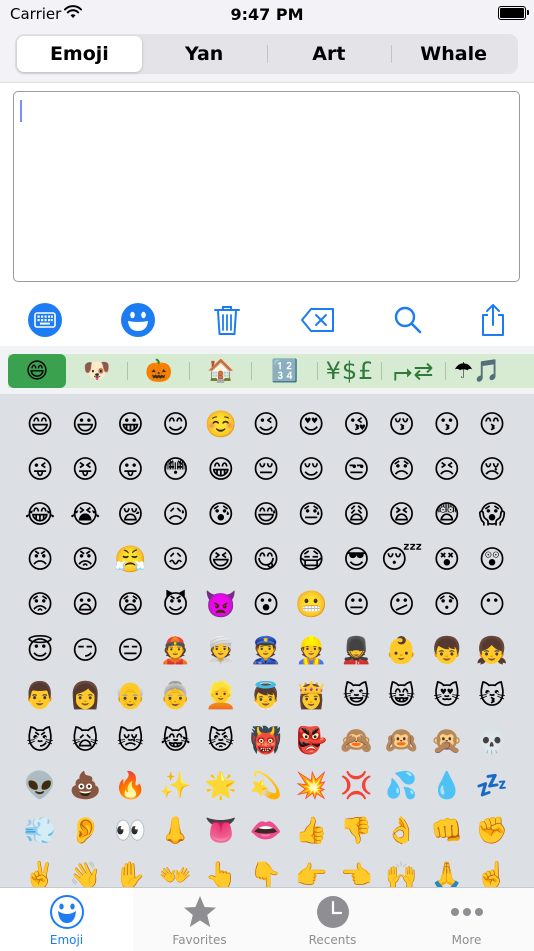 The height and width of the screenshot is (951, 534). I want to click on emoji-cell: 👃, so click(176, 831).